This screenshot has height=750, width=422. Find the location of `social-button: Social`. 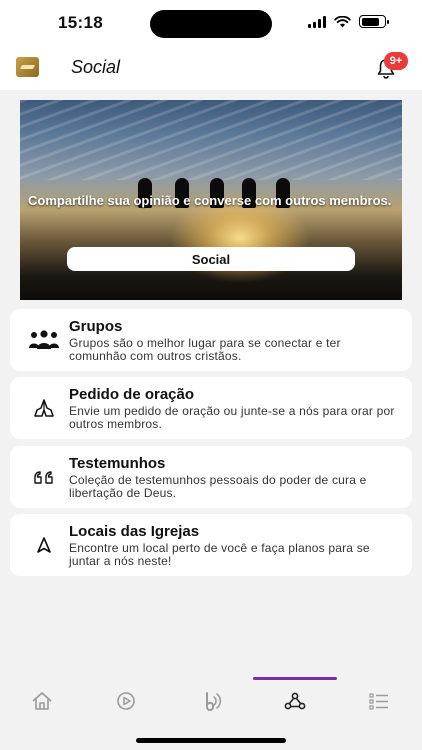

social-button: Social is located at coordinates (211, 259).